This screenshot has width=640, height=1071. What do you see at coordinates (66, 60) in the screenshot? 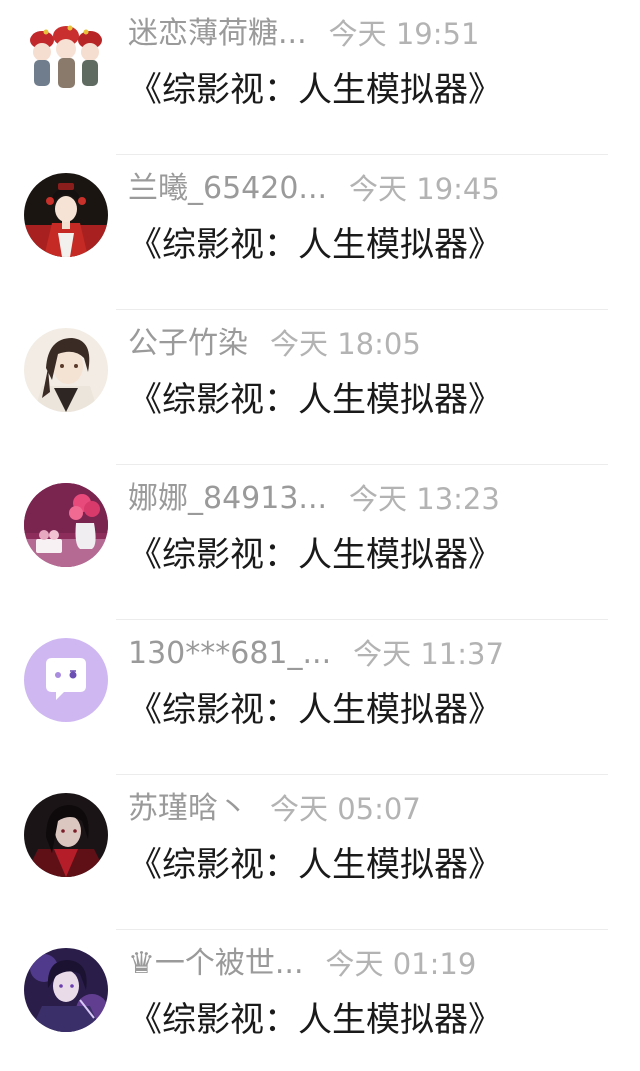
I see `chibi-group-avatar` at bounding box center [66, 60].